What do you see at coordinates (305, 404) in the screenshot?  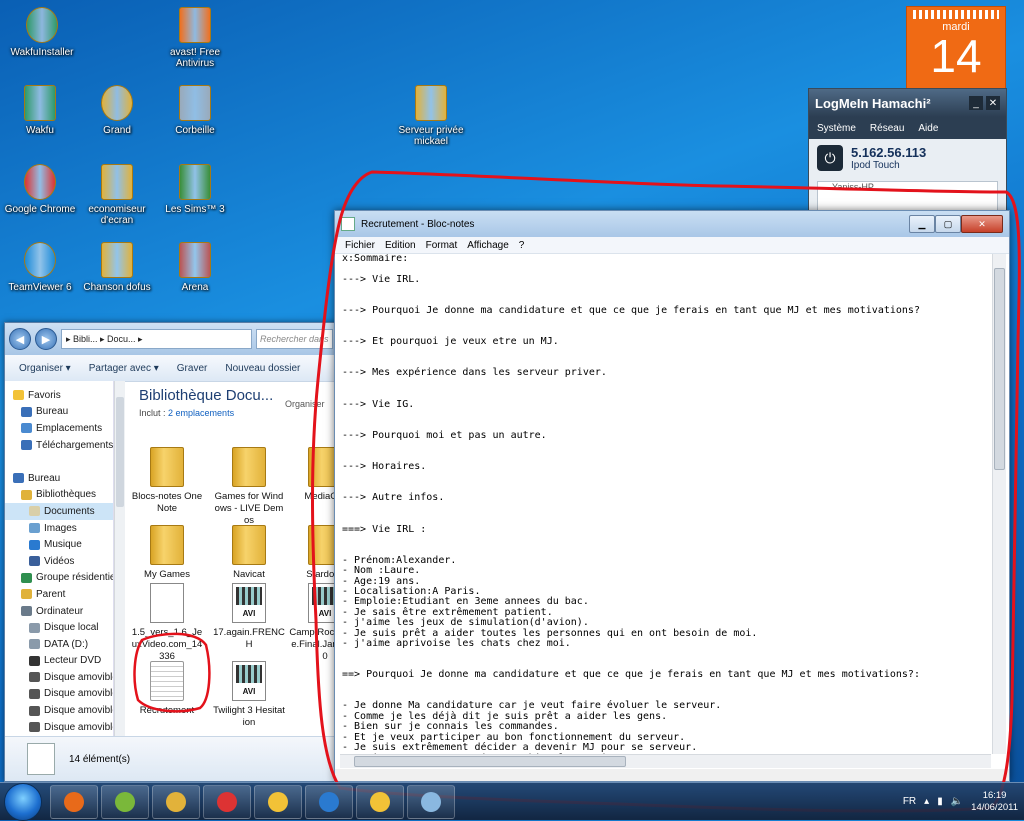 I see `arrange-label: Organiser` at bounding box center [305, 404].